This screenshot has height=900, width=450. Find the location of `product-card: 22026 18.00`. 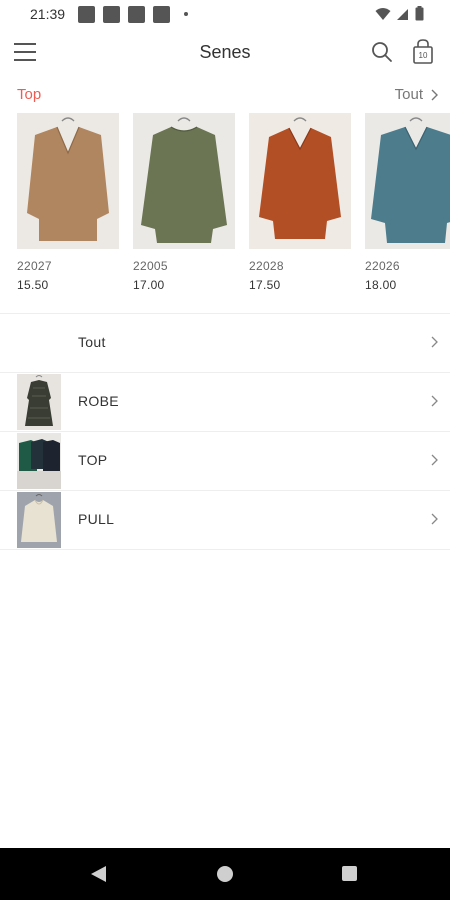

product-card: 22026 18.00 is located at coordinates (407, 203).